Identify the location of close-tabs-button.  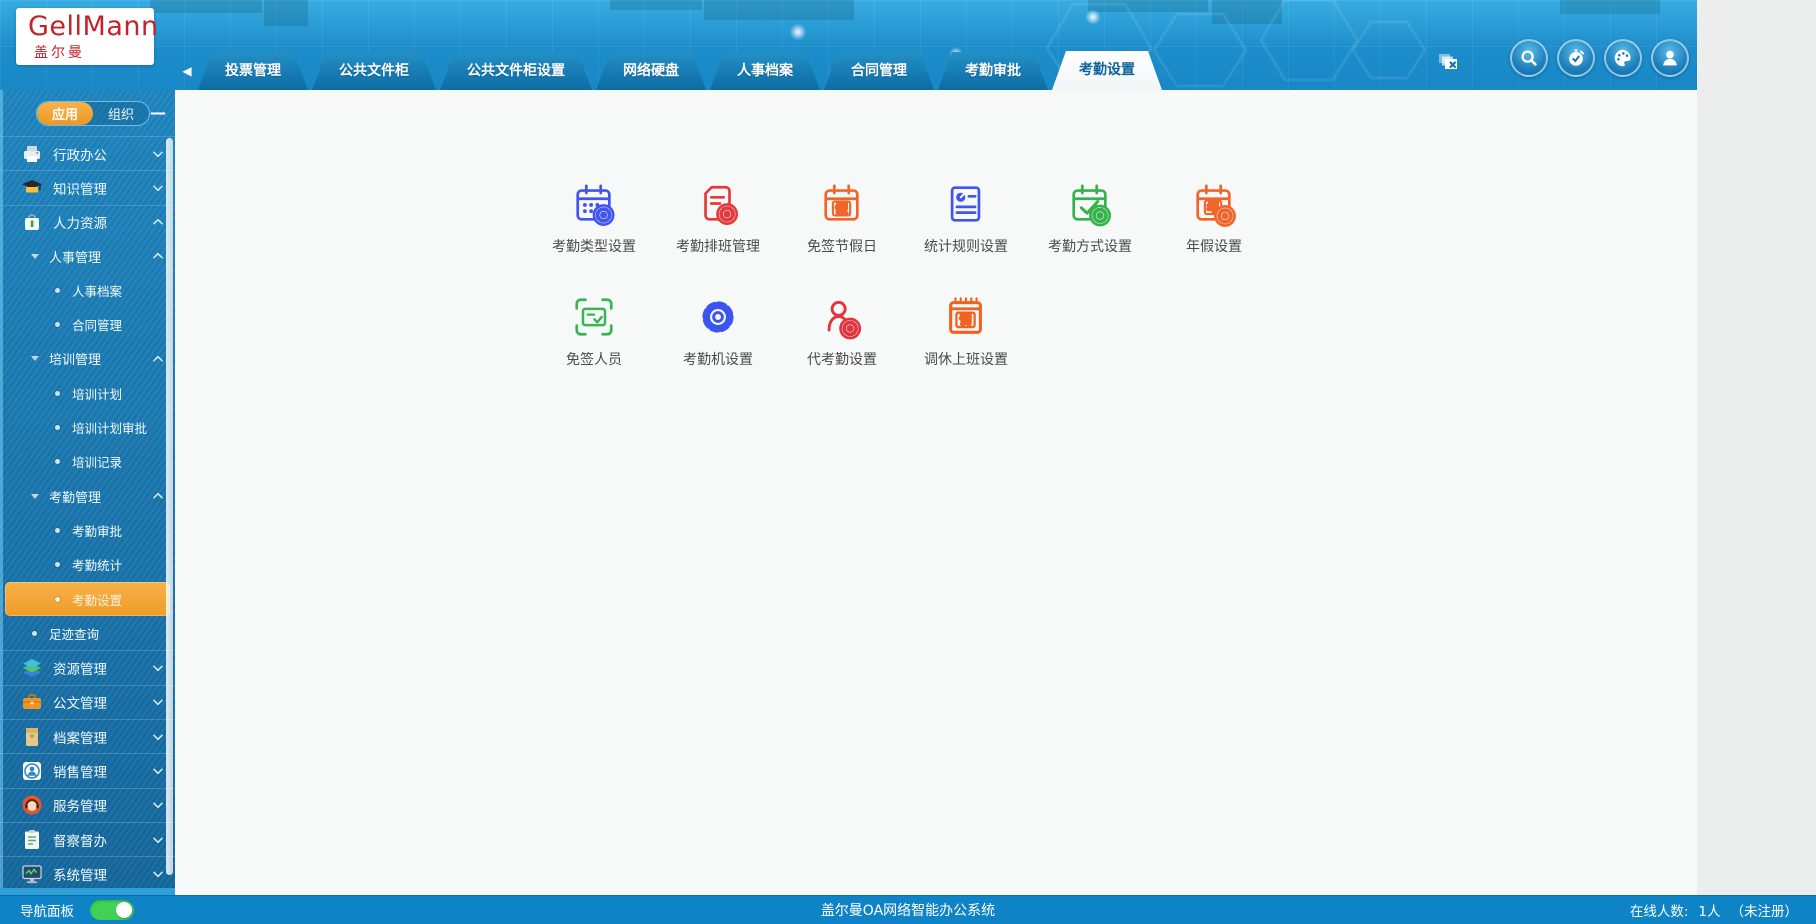
(1450, 63).